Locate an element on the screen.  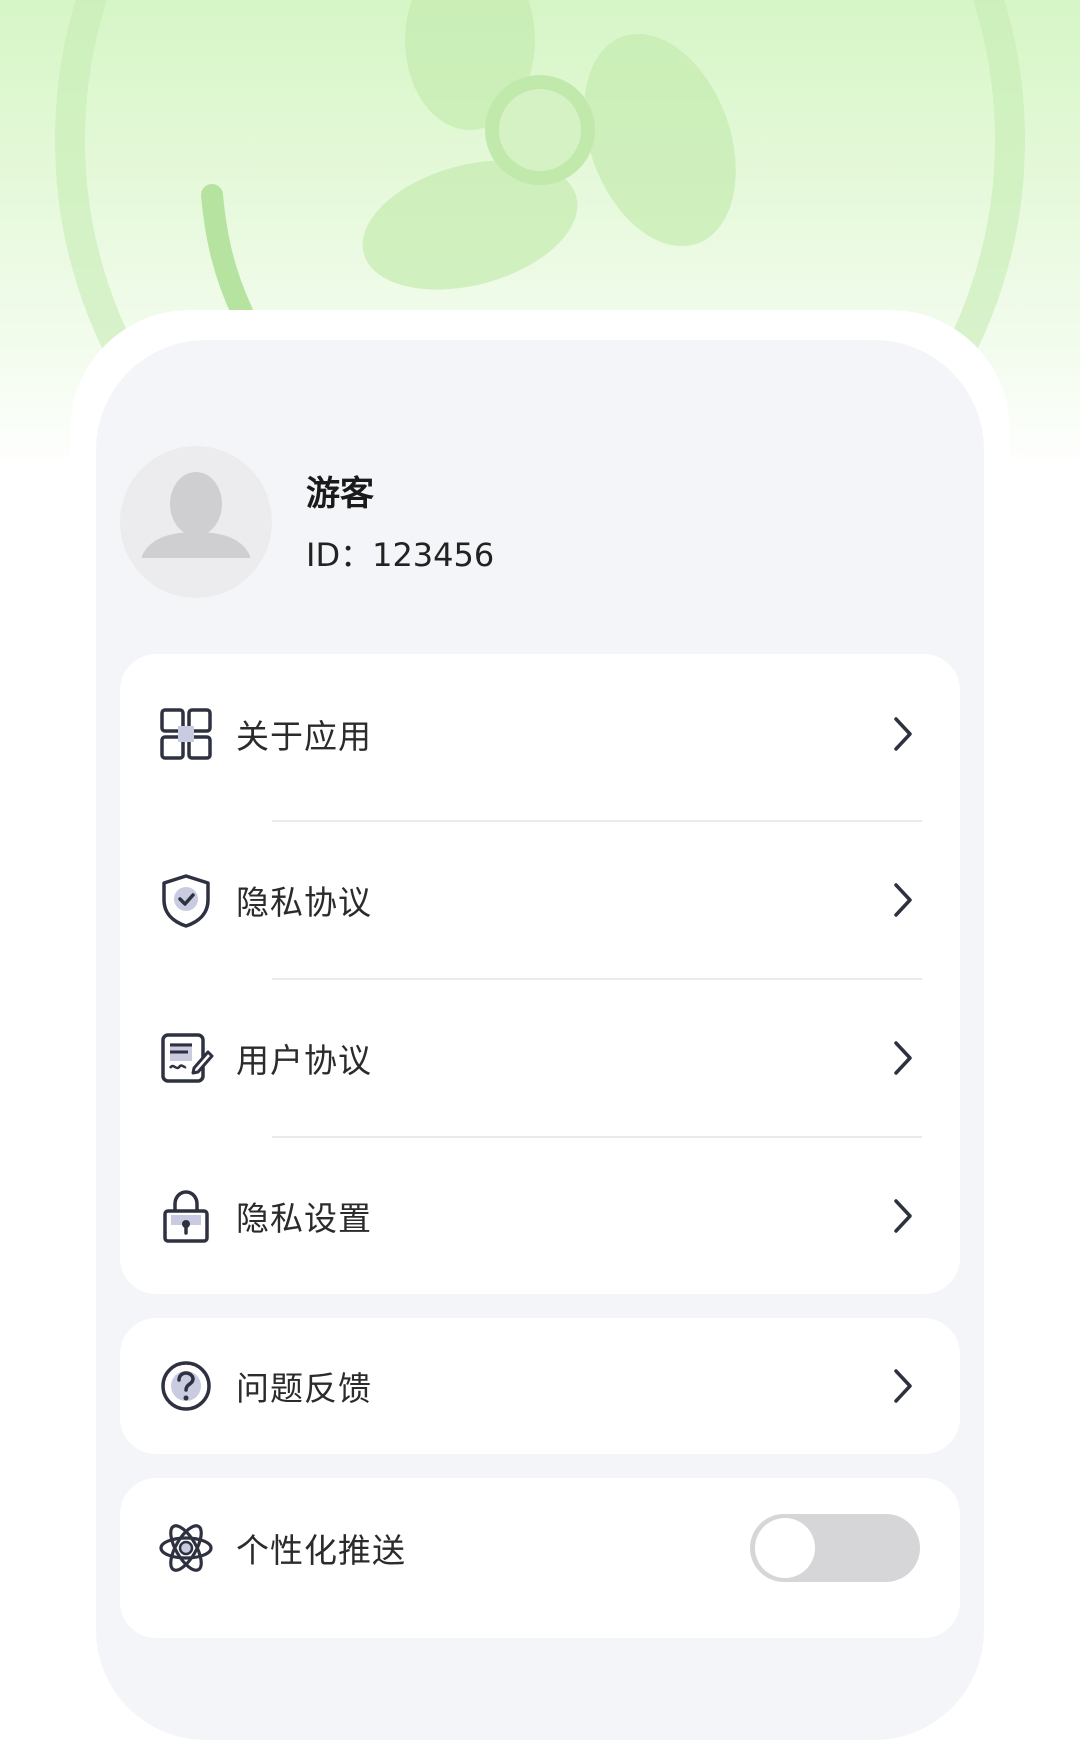
avatar is located at coordinates (196, 522).